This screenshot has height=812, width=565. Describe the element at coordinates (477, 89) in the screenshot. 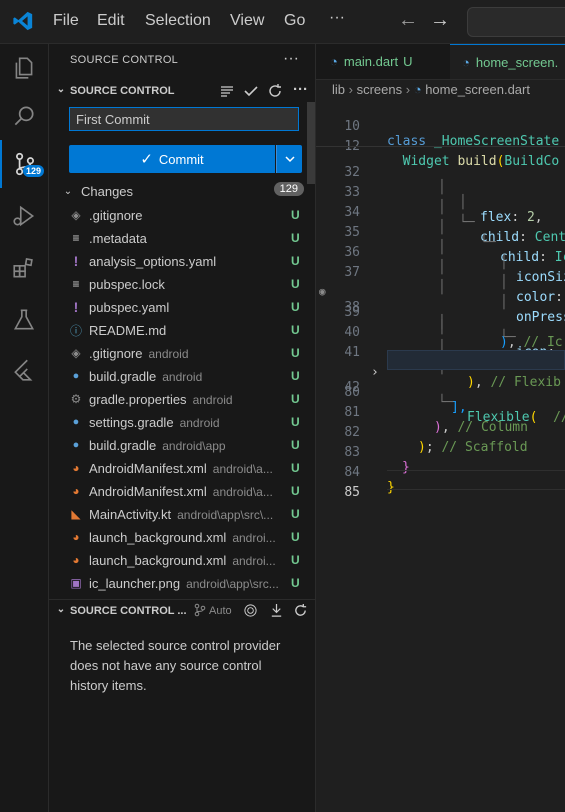

I see `breadcrumb-item: home_screen.dart` at that location.